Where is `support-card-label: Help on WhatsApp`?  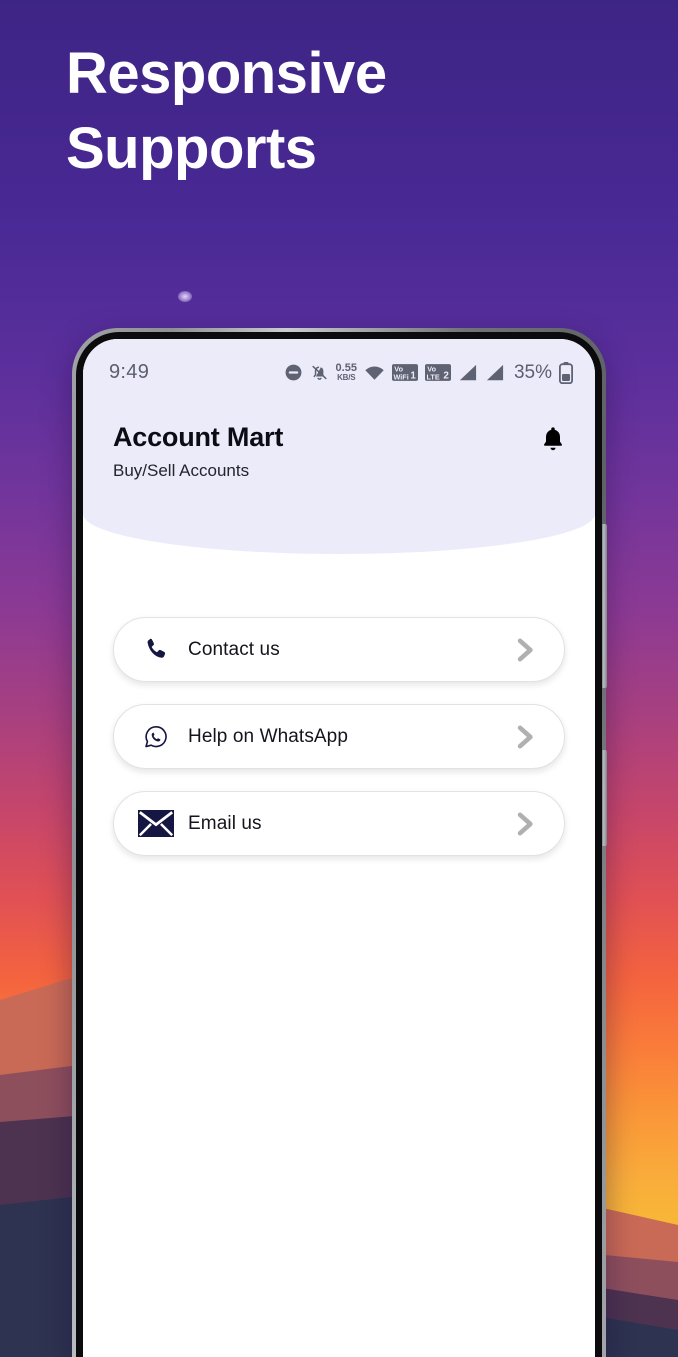
support-card-label: Help on WhatsApp is located at coordinates (268, 736).